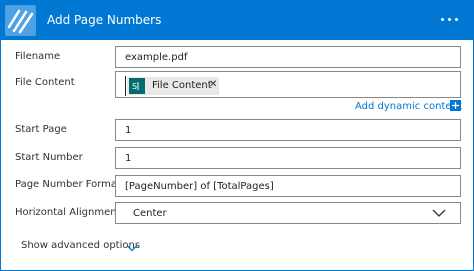  I want to click on start-number-value: 1, so click(128, 158).